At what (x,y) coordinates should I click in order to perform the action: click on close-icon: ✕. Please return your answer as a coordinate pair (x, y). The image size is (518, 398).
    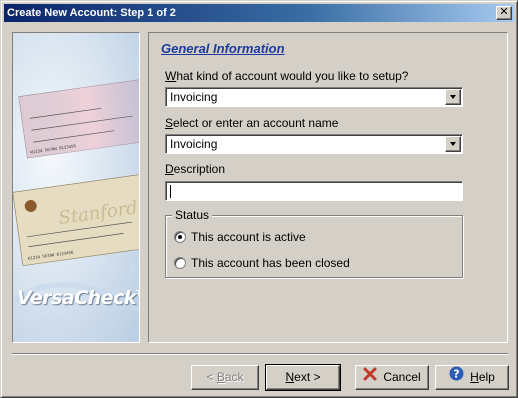
    Looking at the image, I should click on (504, 12).